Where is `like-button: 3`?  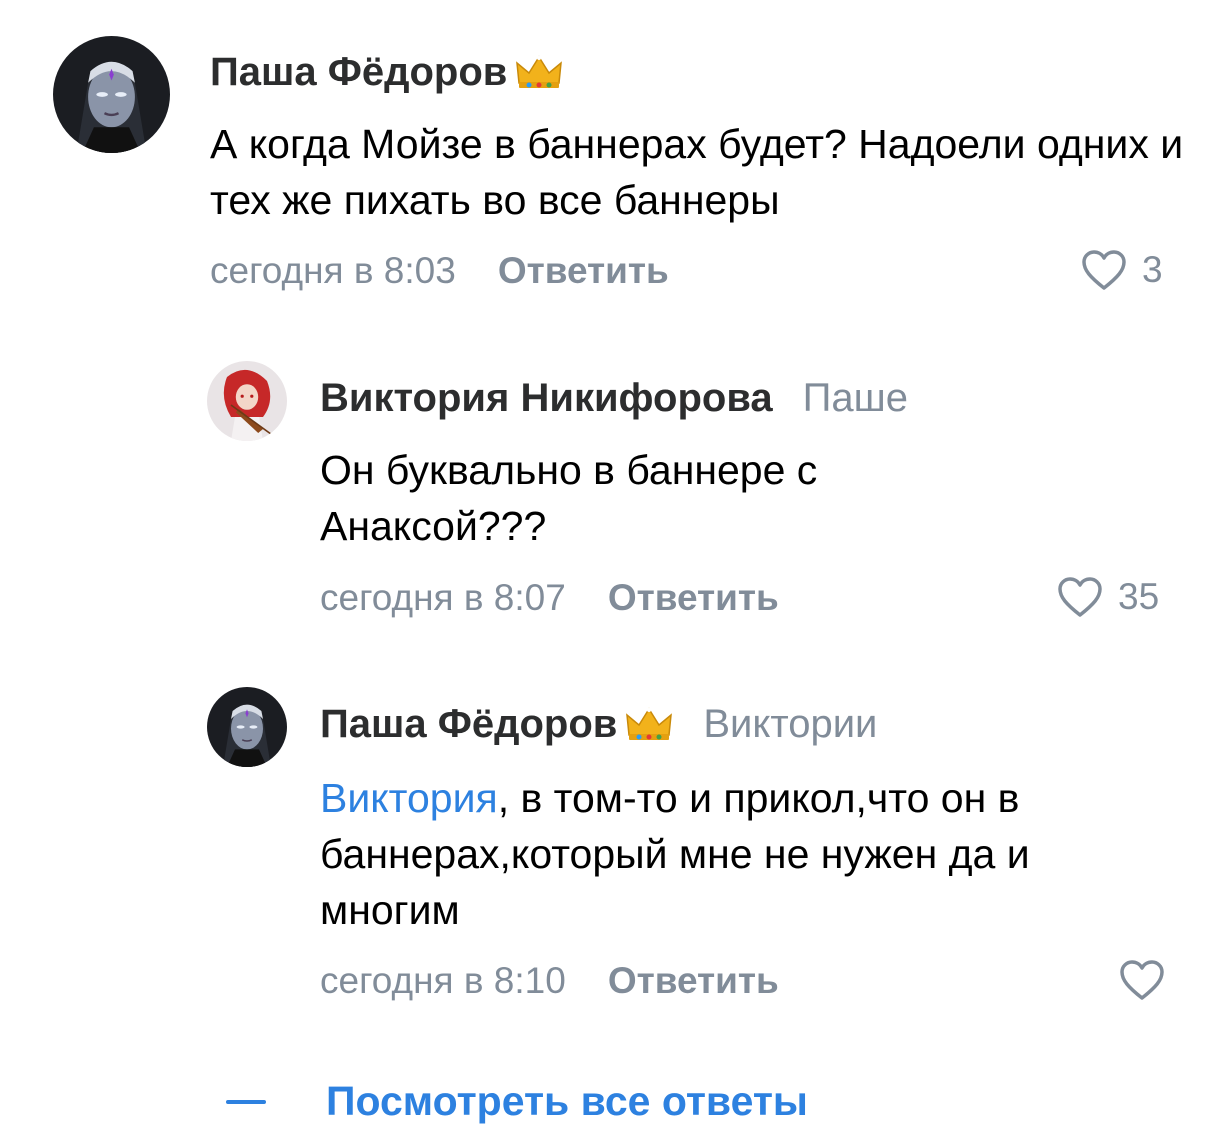
like-button: 3 is located at coordinates (1121, 270).